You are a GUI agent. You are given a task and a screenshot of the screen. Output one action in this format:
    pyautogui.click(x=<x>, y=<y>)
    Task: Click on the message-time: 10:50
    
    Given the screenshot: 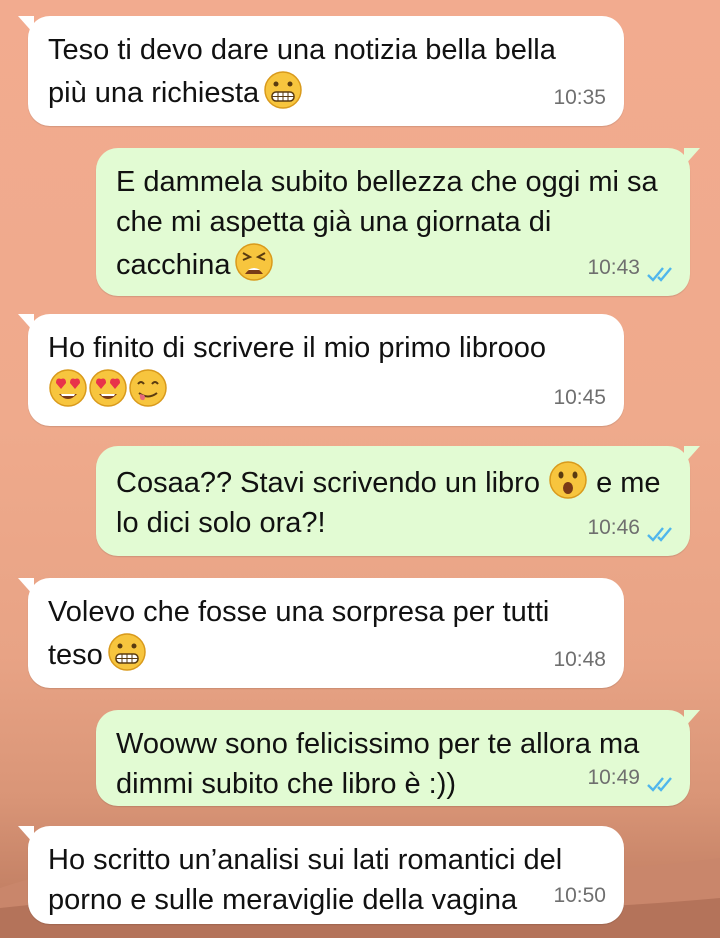 What is the action you would take?
    pyautogui.click(x=579, y=895)
    